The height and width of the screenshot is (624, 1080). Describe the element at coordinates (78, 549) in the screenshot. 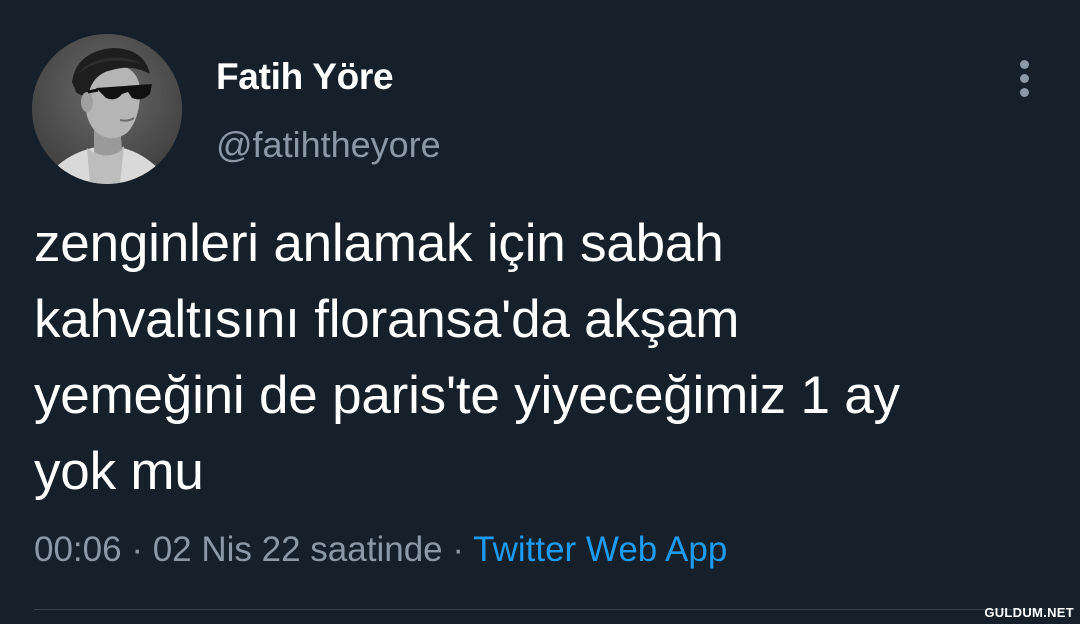

I see `tweet-time: 00:06` at that location.